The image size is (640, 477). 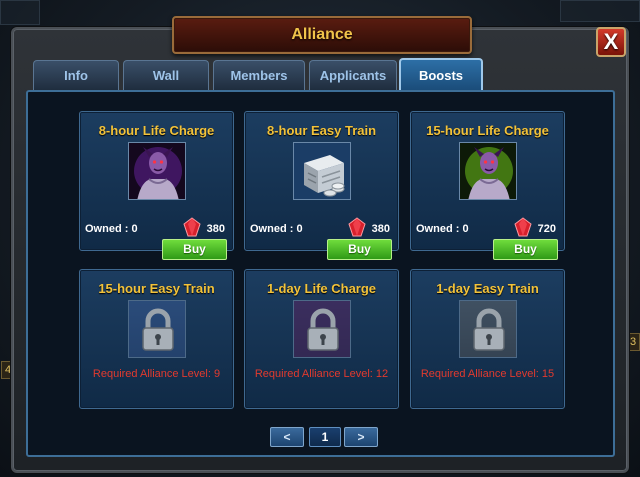 What do you see at coordinates (546, 229) in the screenshot?
I see `boost-price: 720` at bounding box center [546, 229].